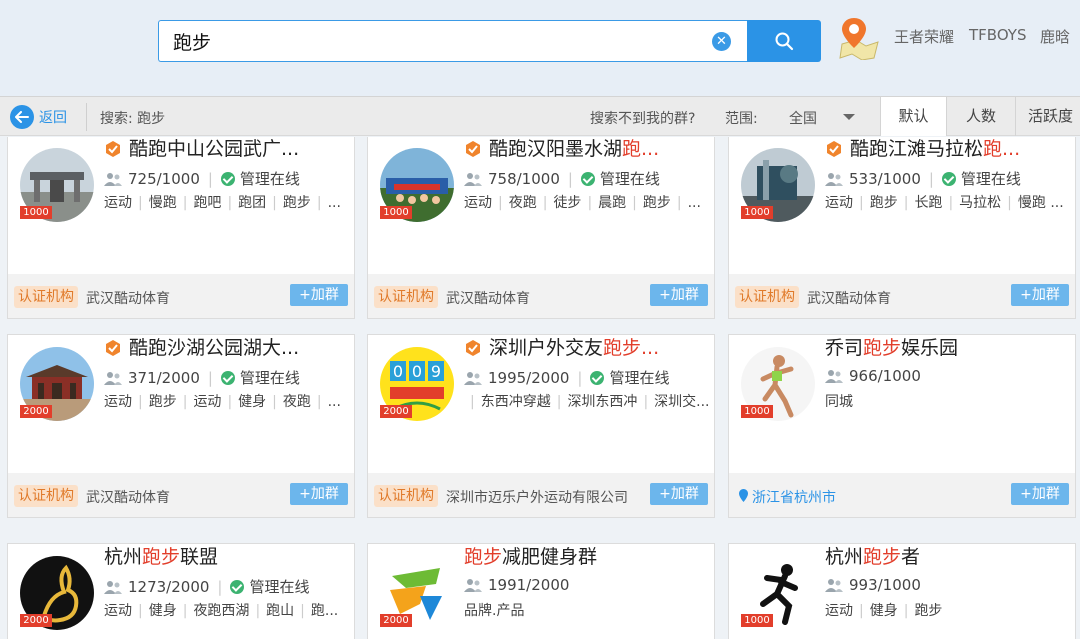  Describe the element at coordinates (494, 611) in the screenshot. I see `tag: 品牌.产品` at that location.